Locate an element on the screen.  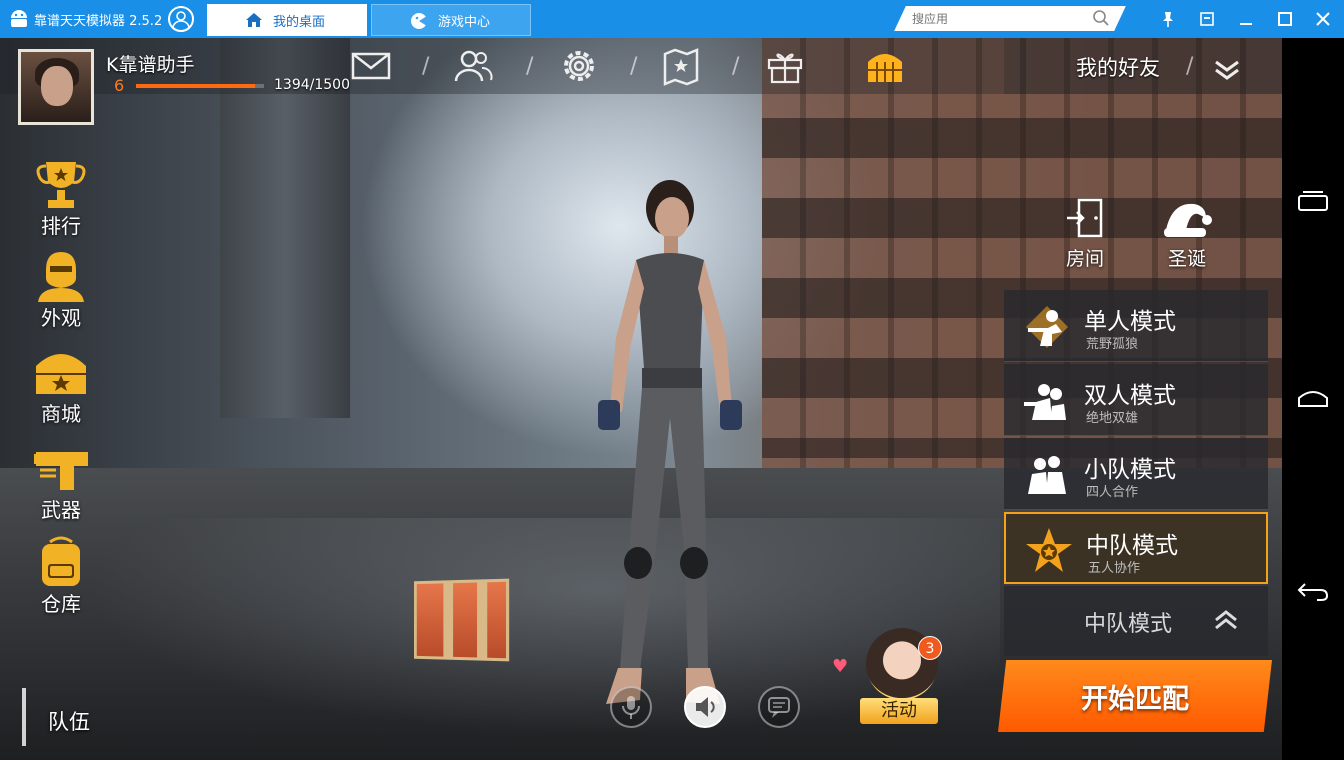
map-icon is located at coordinates (681, 66).